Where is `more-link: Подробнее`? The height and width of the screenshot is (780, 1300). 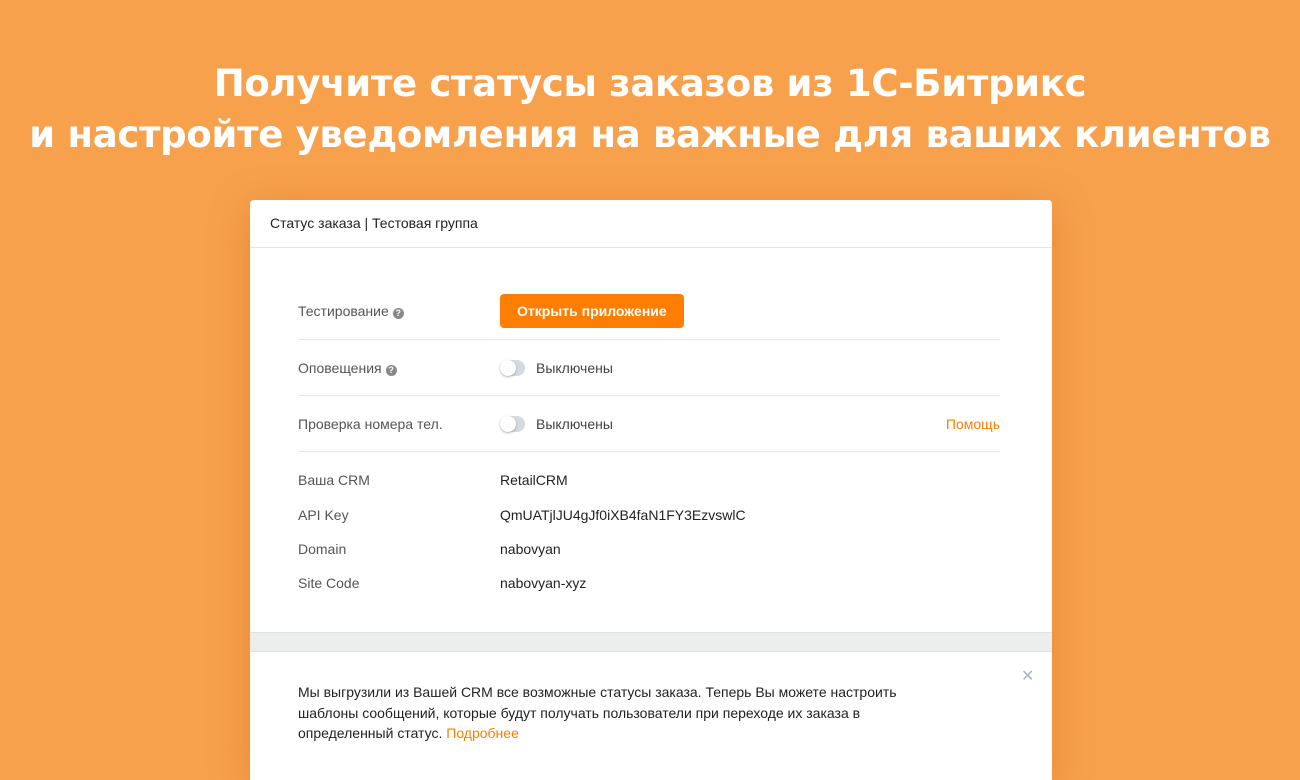
more-link: Подробнее is located at coordinates (482, 733).